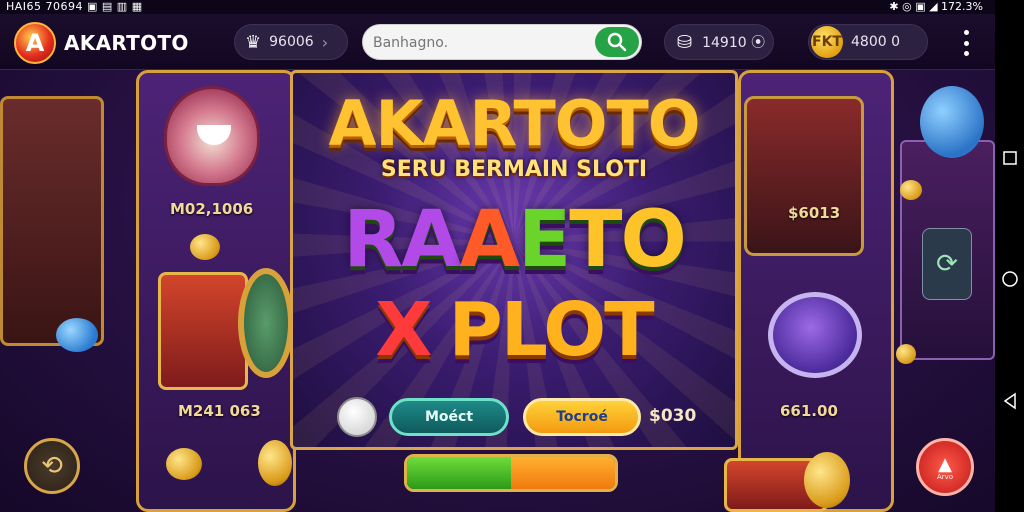 The height and width of the screenshot is (512, 1024). I want to click on progress-fill-green, so click(459, 473).